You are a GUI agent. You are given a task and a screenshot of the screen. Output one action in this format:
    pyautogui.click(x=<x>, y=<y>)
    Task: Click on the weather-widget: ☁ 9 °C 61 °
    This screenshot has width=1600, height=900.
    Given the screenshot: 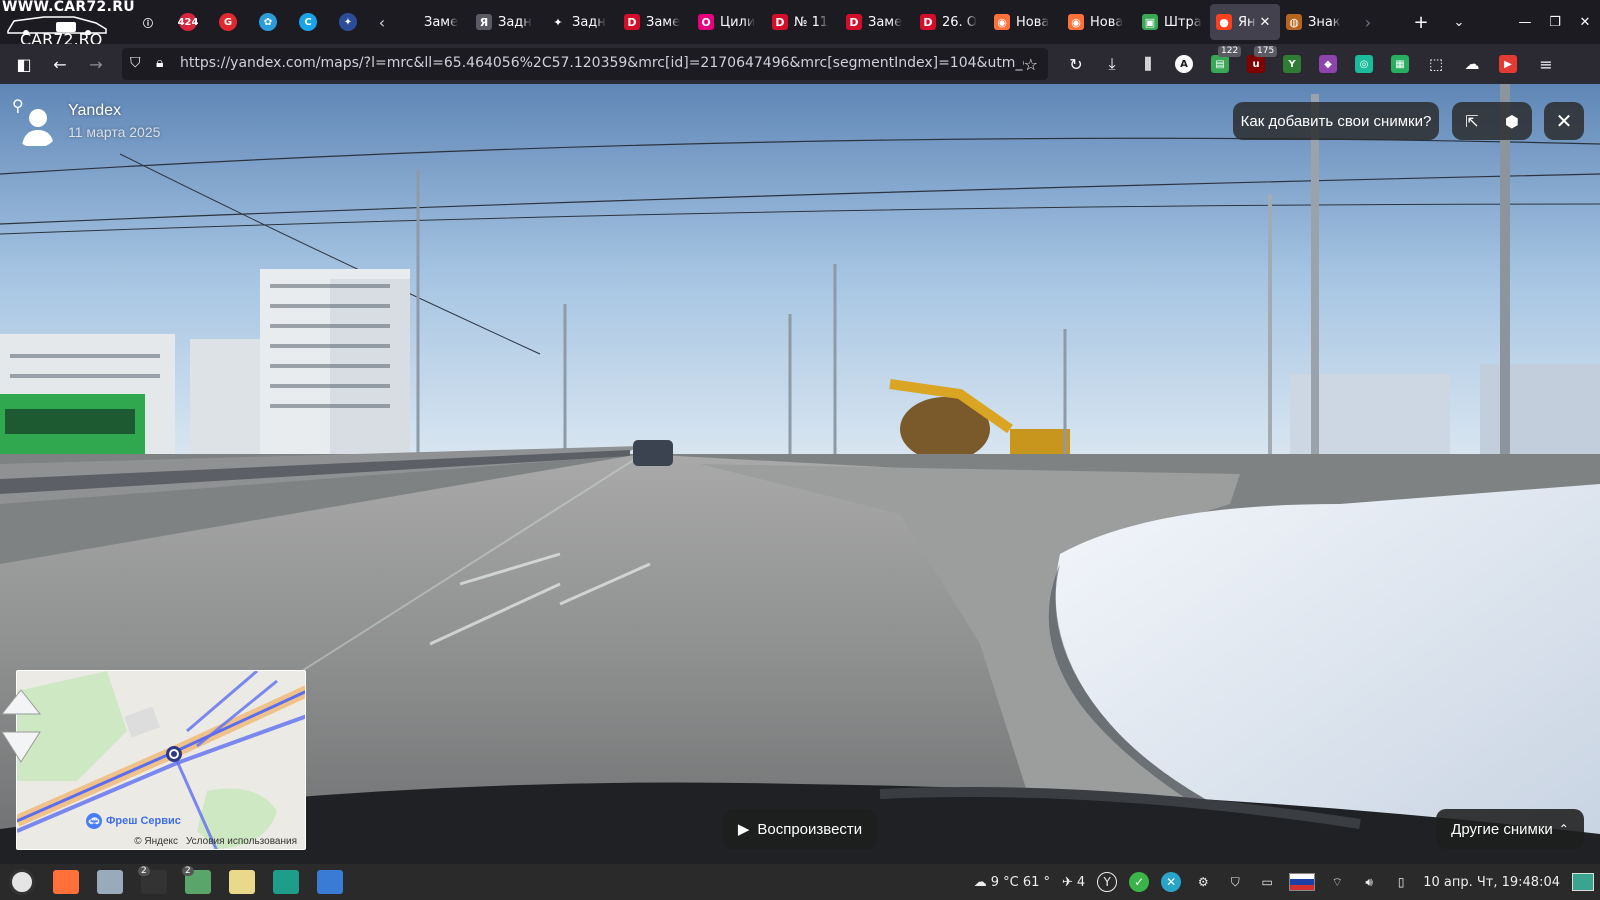 What is the action you would take?
    pyautogui.click(x=1012, y=882)
    